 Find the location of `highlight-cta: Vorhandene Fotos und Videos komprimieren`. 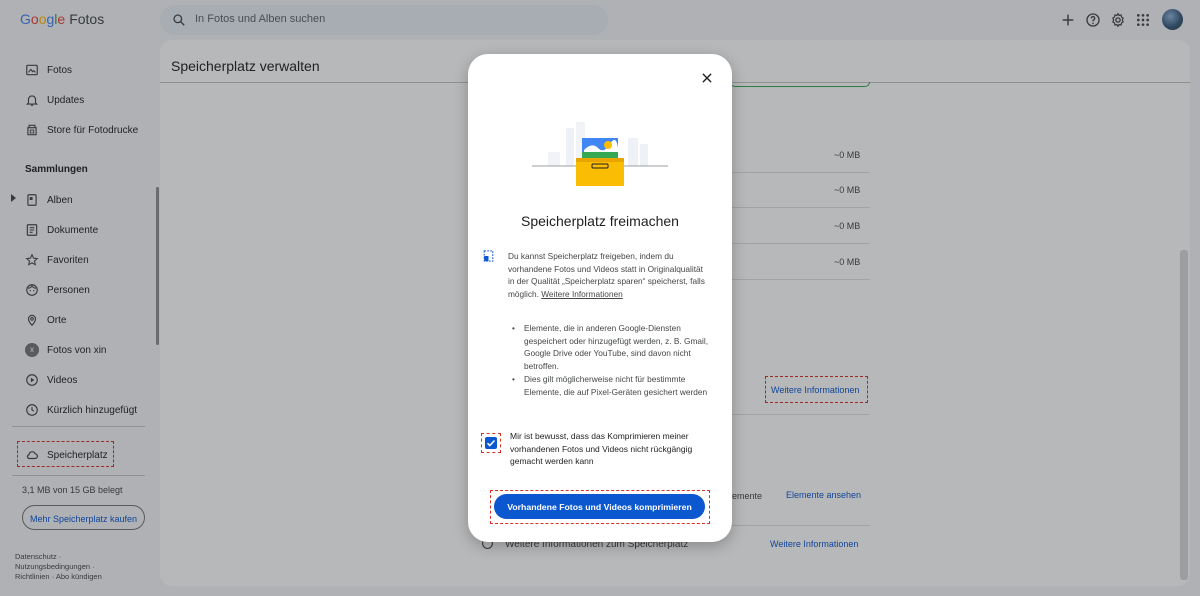

highlight-cta: Vorhandene Fotos und Videos komprimieren is located at coordinates (600, 507).